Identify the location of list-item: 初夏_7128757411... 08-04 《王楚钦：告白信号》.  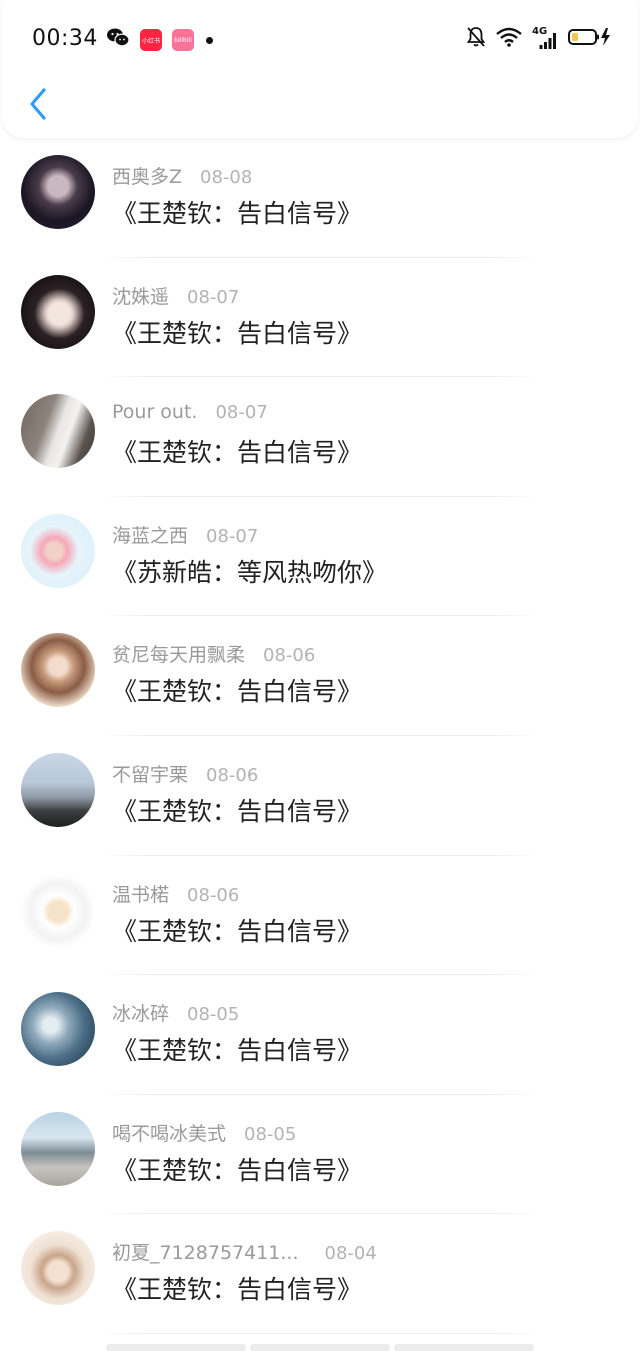
(320, 1274).